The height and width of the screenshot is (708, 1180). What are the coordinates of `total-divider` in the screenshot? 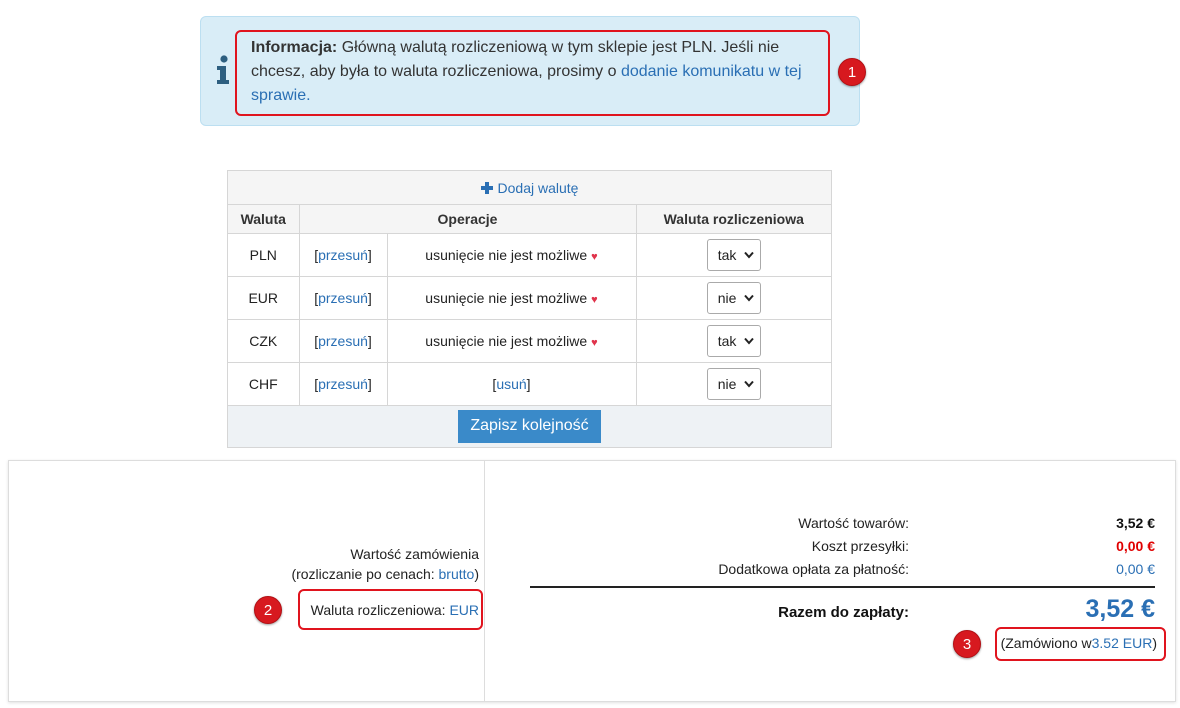 It's located at (842, 587).